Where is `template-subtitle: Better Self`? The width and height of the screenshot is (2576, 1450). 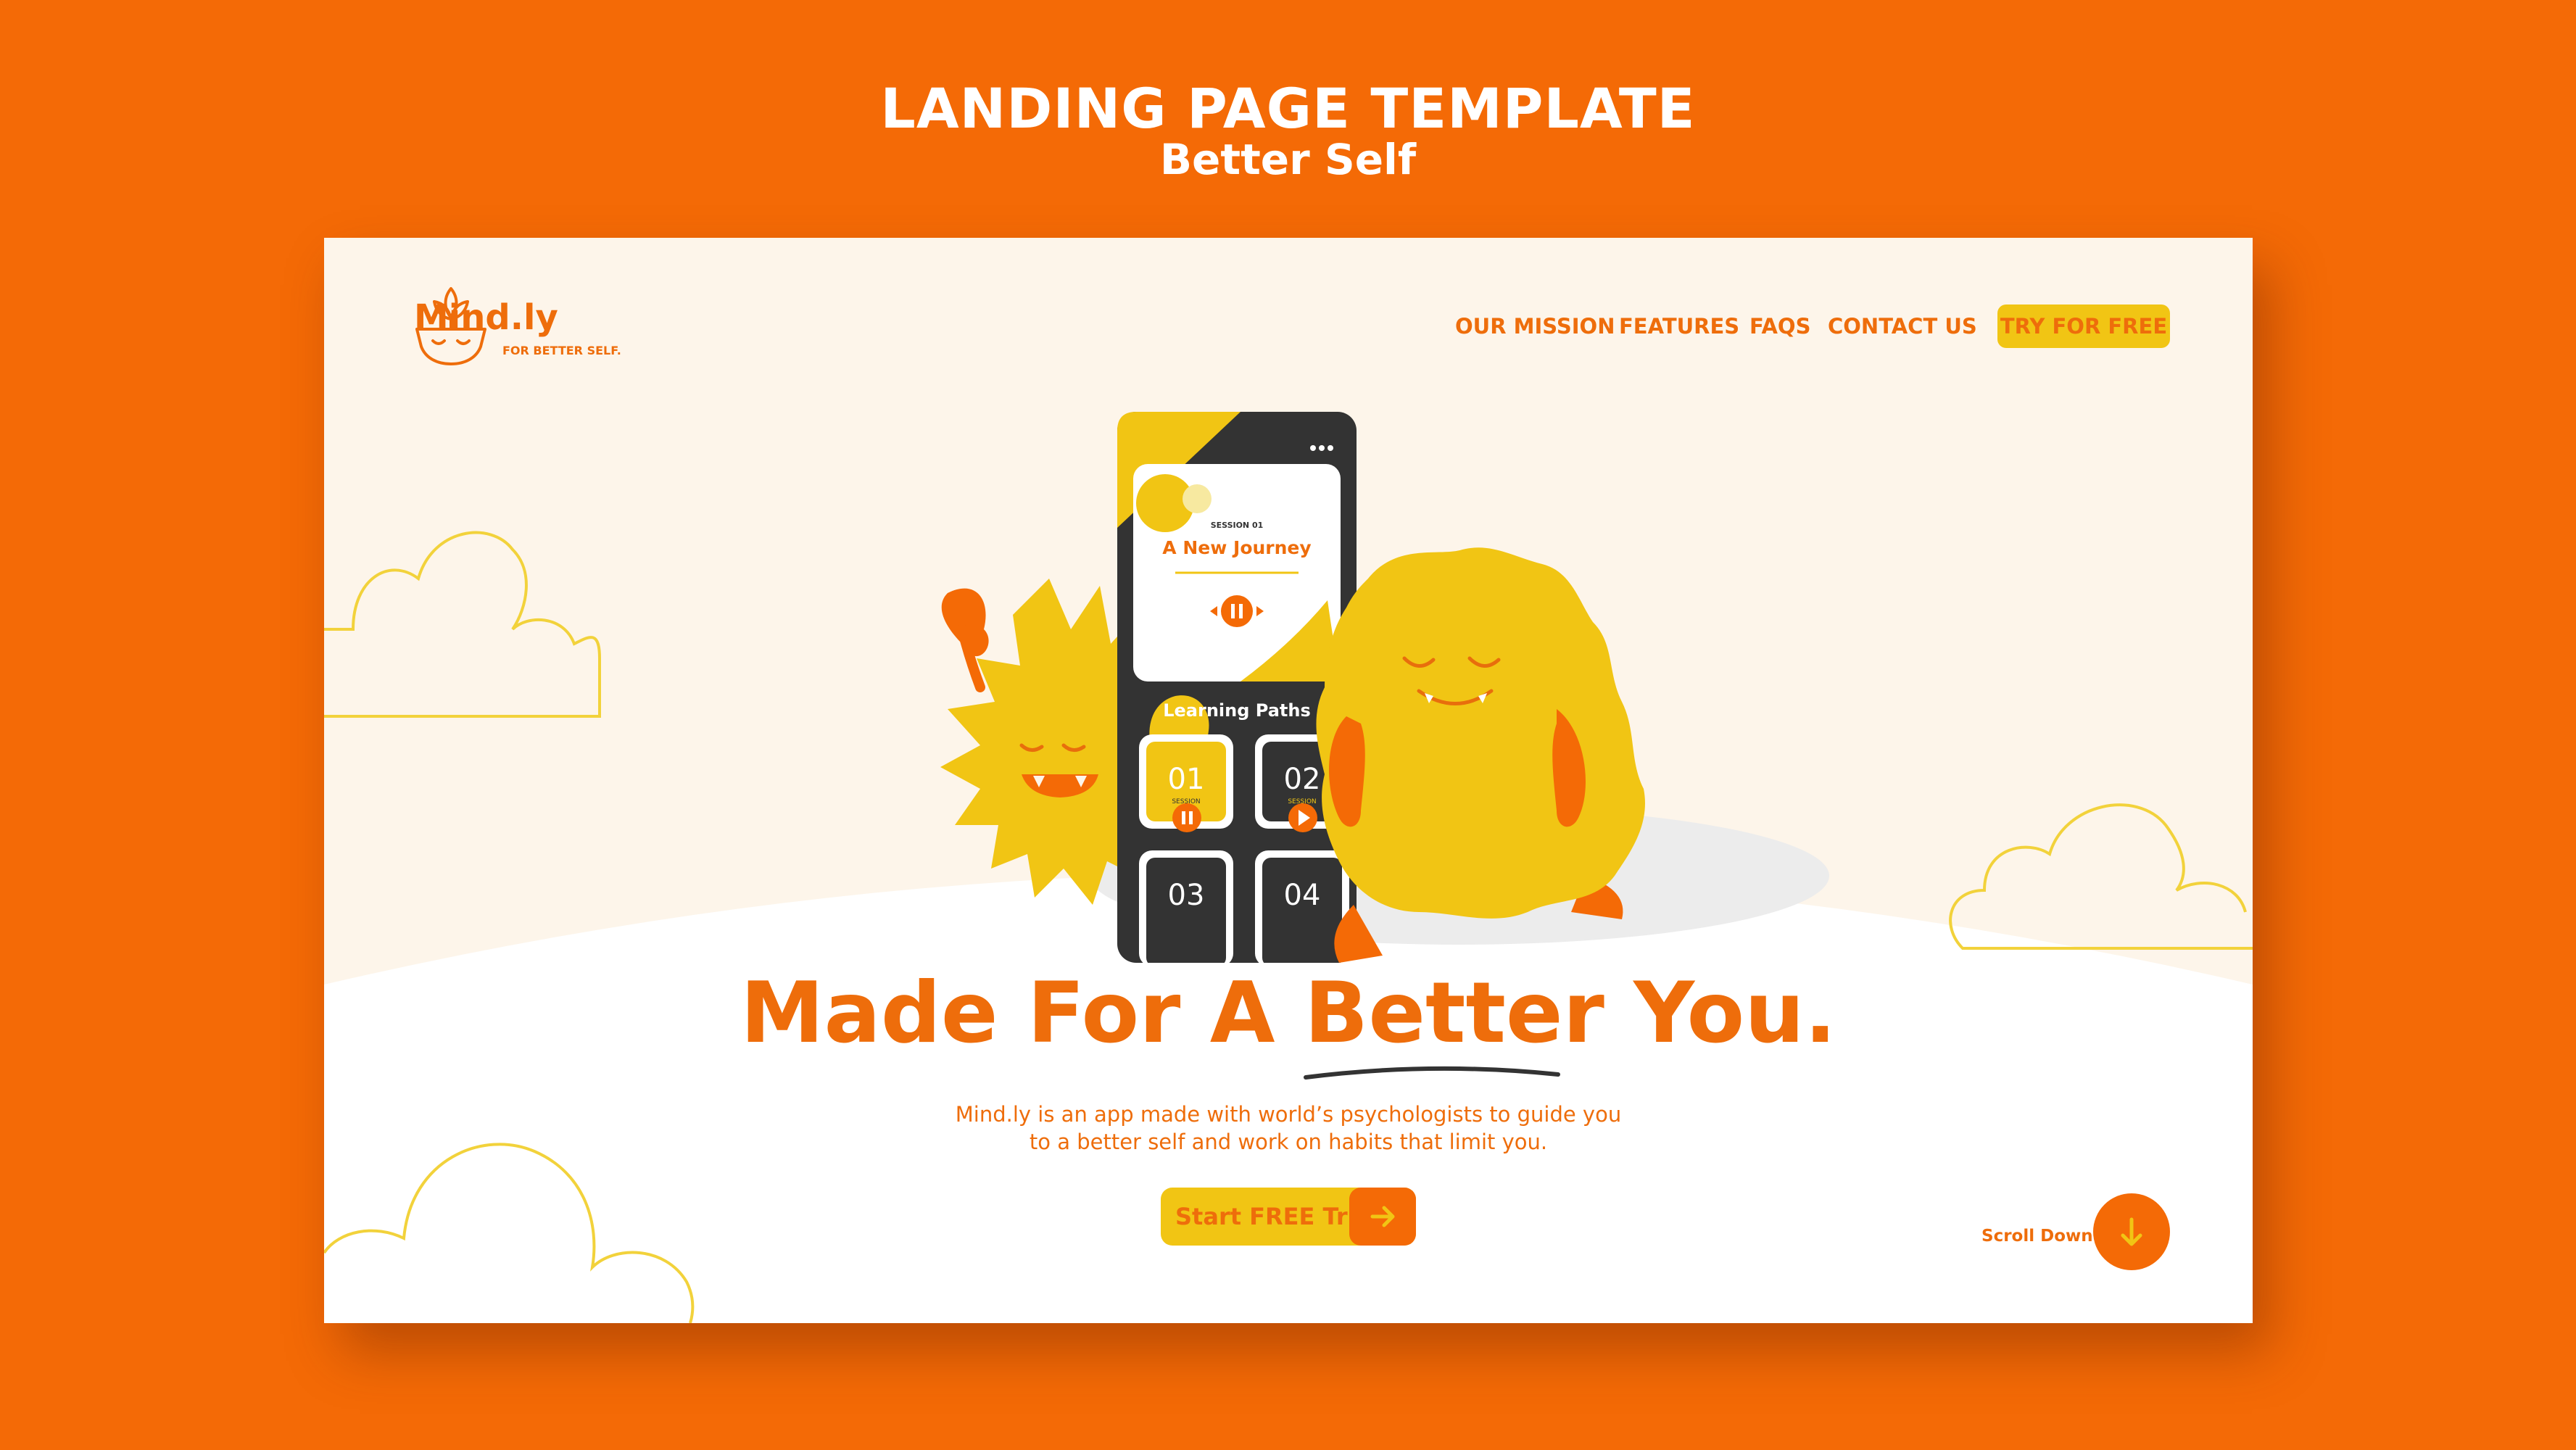 template-subtitle: Better Self is located at coordinates (1288, 160).